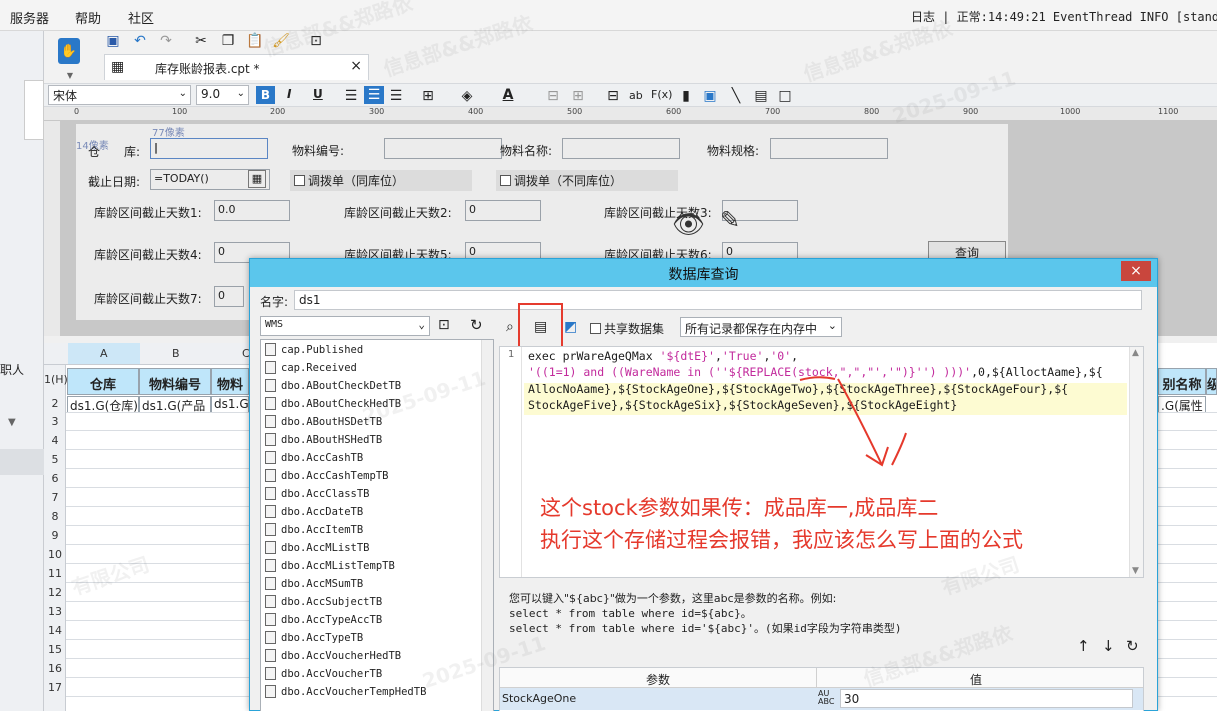 The image size is (1217, 711). I want to click on fill-color-icon: ◈, so click(467, 96).